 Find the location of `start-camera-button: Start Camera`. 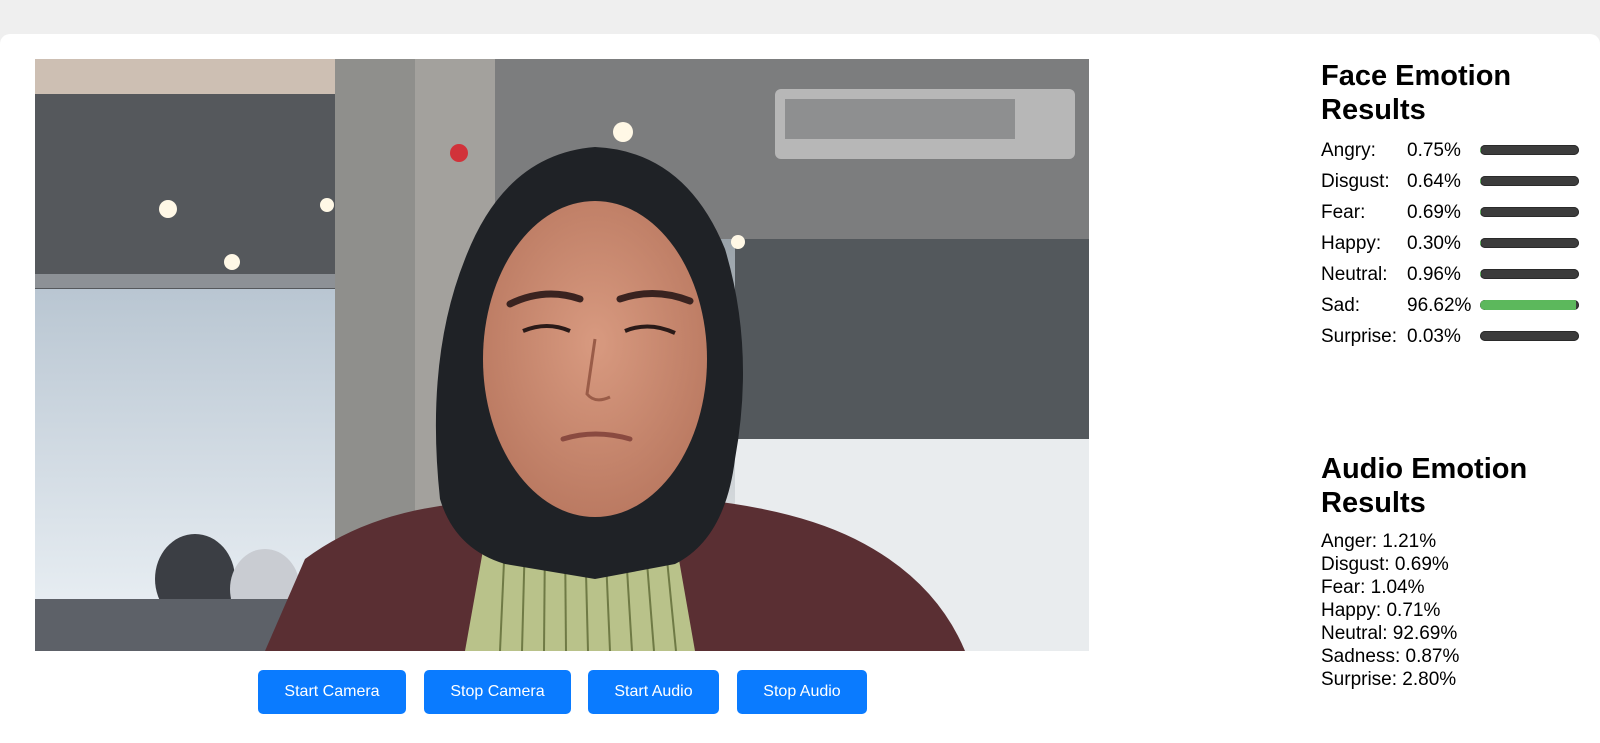

start-camera-button: Start Camera is located at coordinates (332, 692).